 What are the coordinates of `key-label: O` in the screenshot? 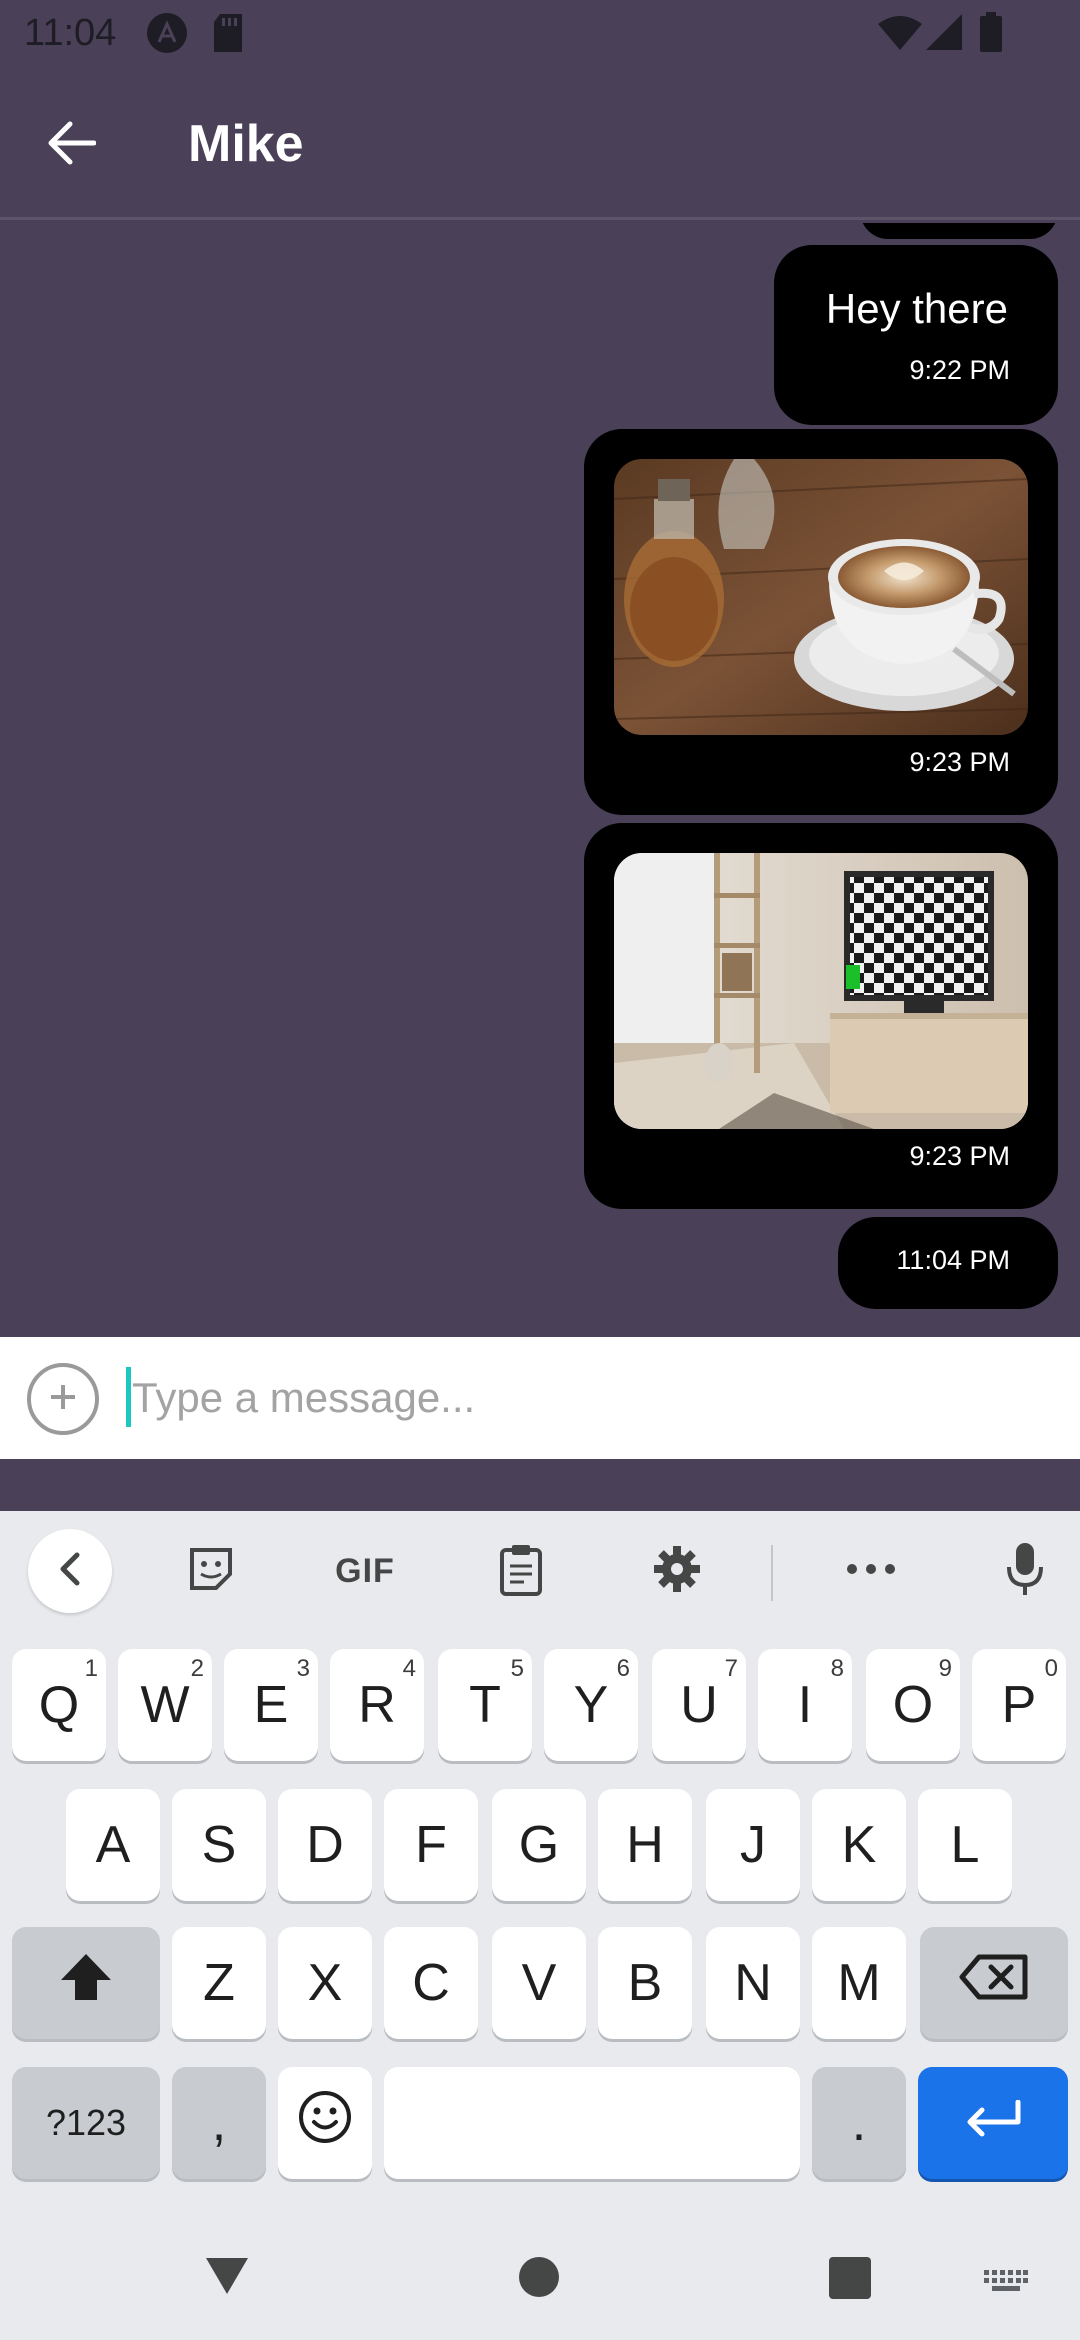 It's located at (913, 1705).